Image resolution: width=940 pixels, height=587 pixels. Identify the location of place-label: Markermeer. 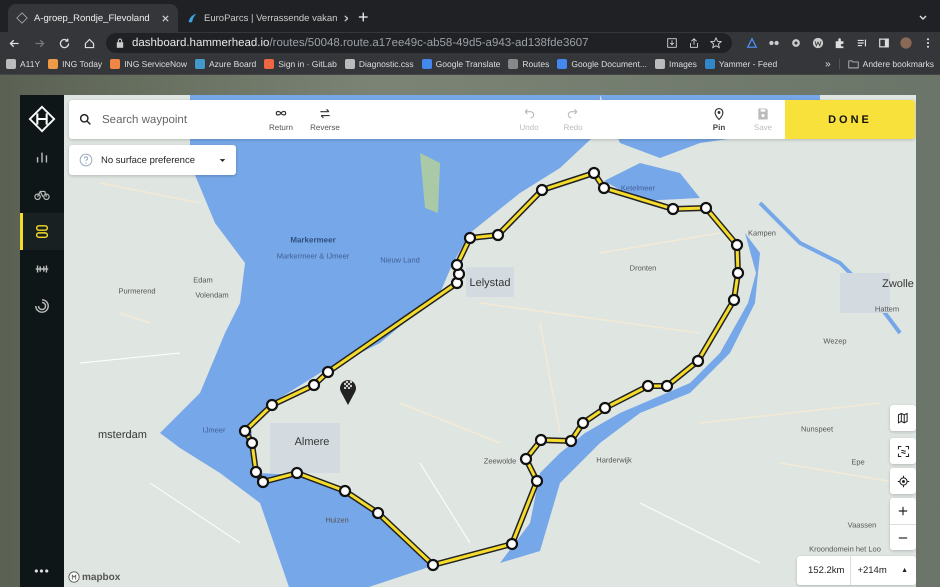
(313, 240).